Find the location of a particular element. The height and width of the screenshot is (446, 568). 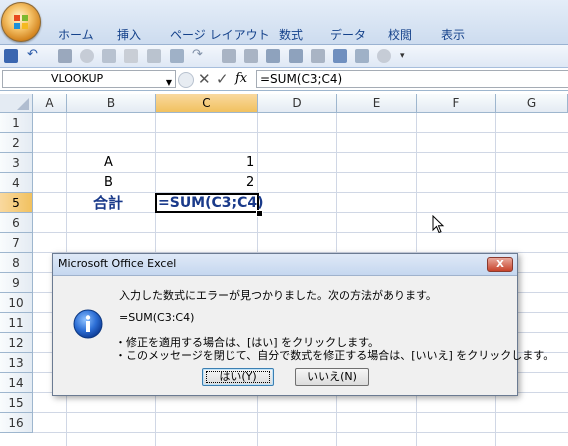

row-header: 6 is located at coordinates (16, 223).